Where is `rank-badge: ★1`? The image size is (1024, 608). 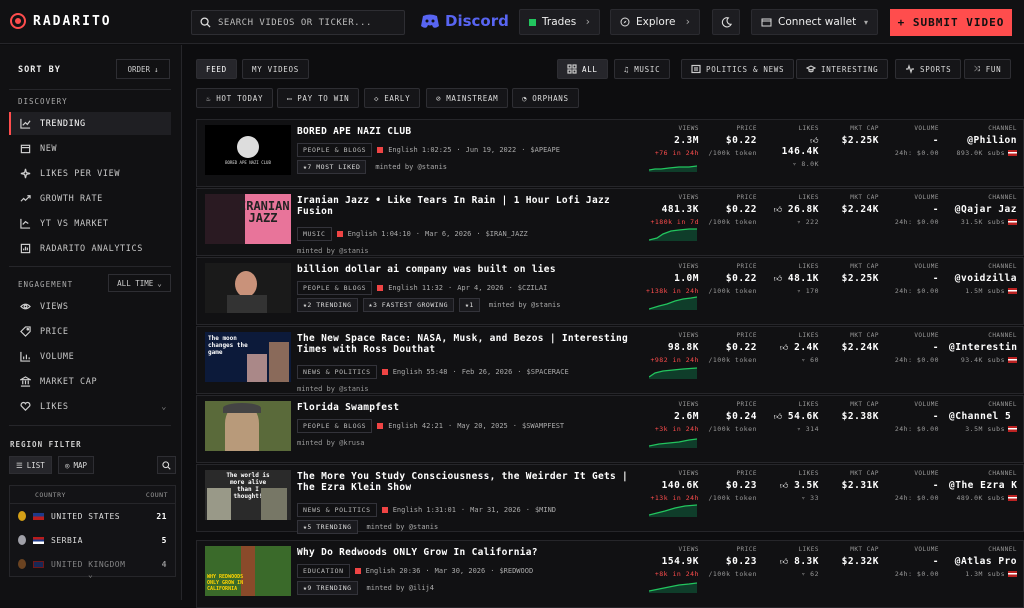 rank-badge: ★1 is located at coordinates (469, 305).